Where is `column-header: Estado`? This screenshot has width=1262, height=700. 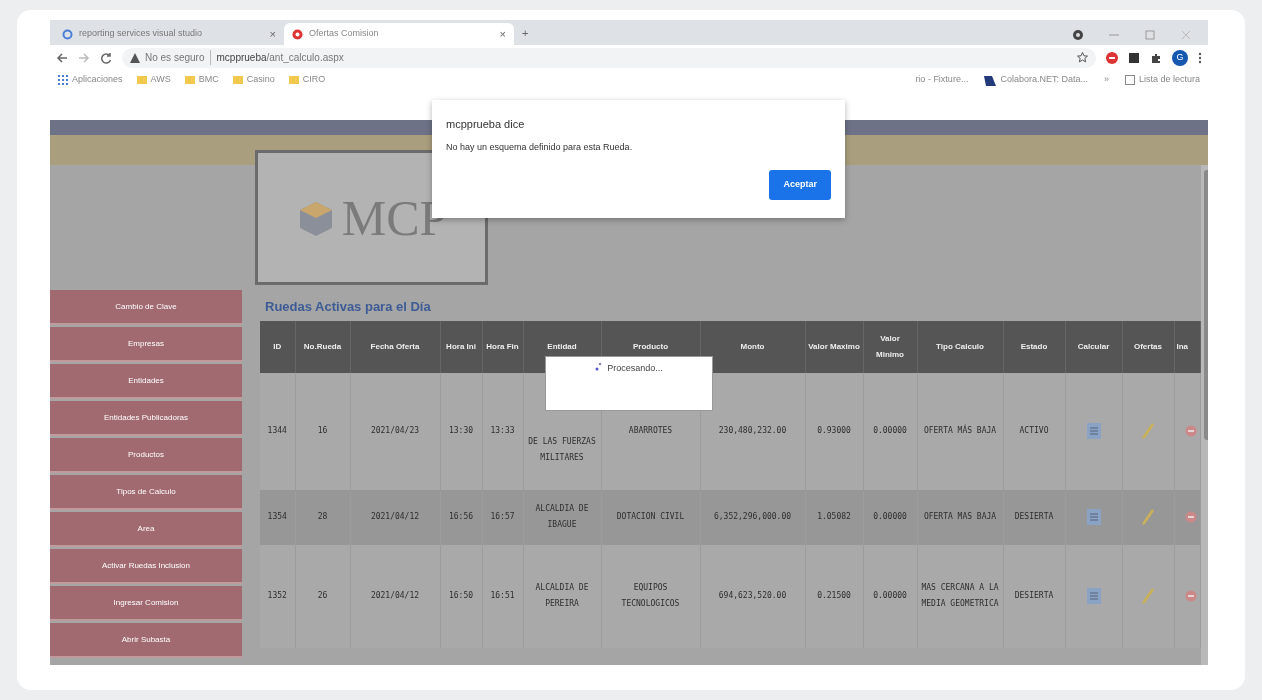 column-header: Estado is located at coordinates (1034, 346).